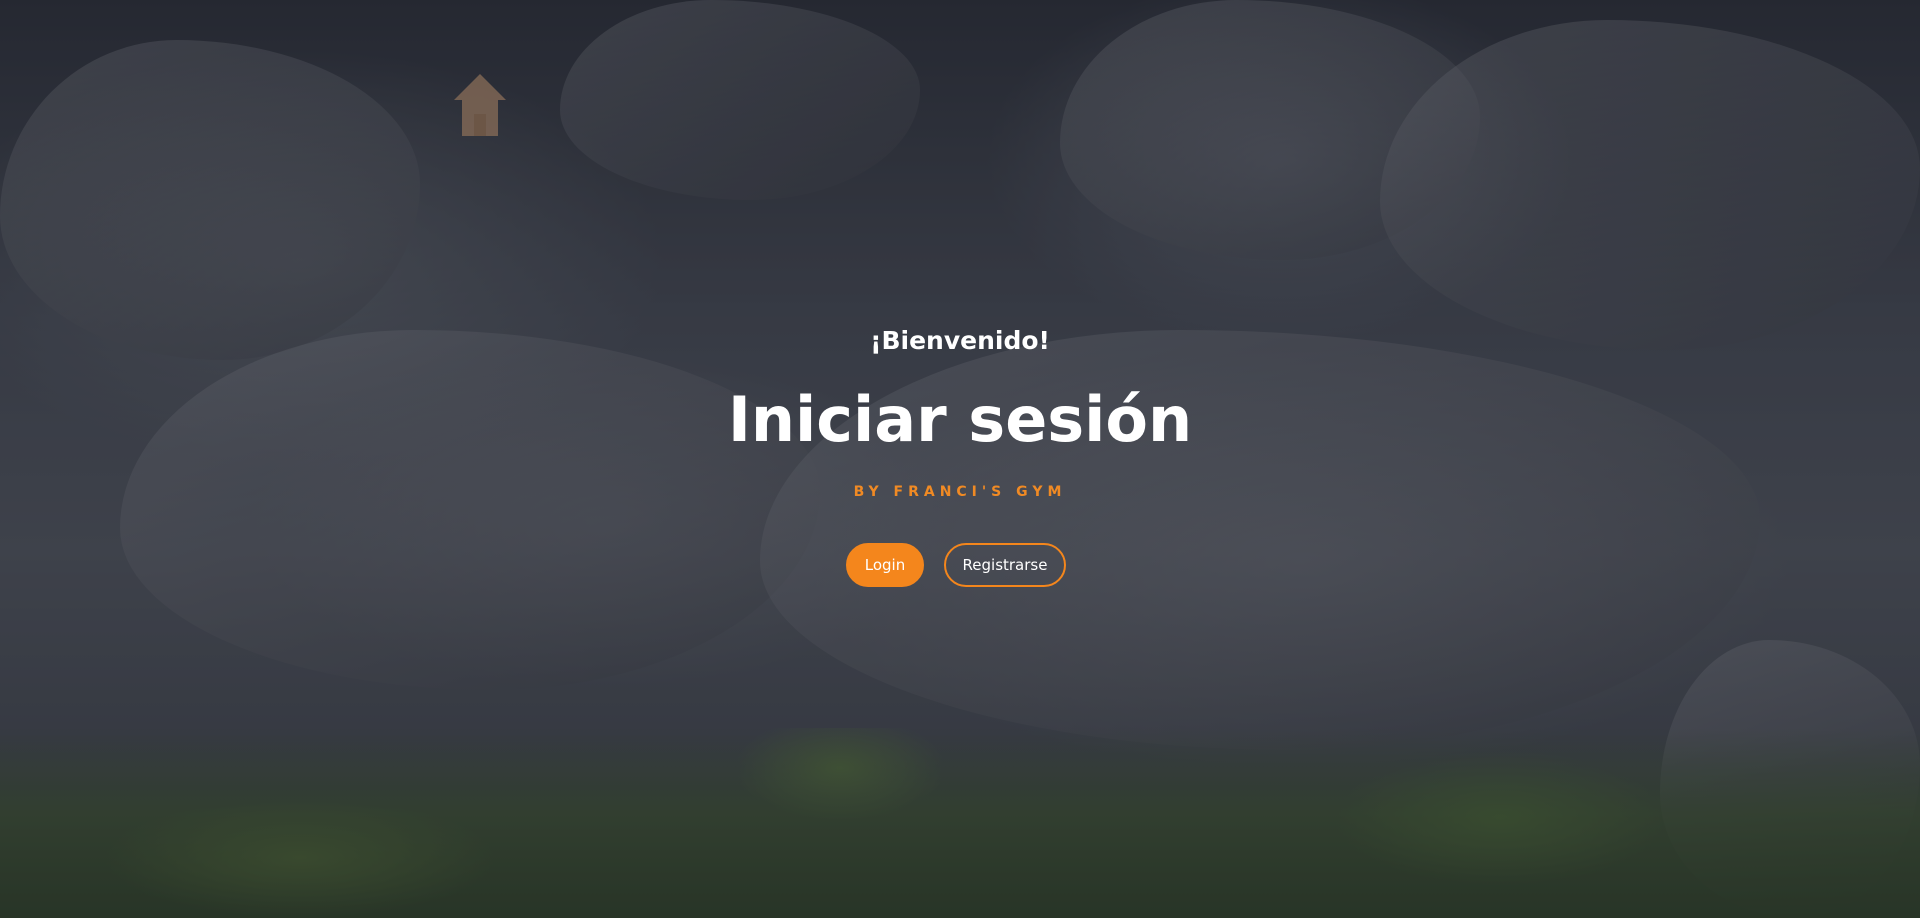  I want to click on auth-actions: Login Registrarse, so click(960, 565).